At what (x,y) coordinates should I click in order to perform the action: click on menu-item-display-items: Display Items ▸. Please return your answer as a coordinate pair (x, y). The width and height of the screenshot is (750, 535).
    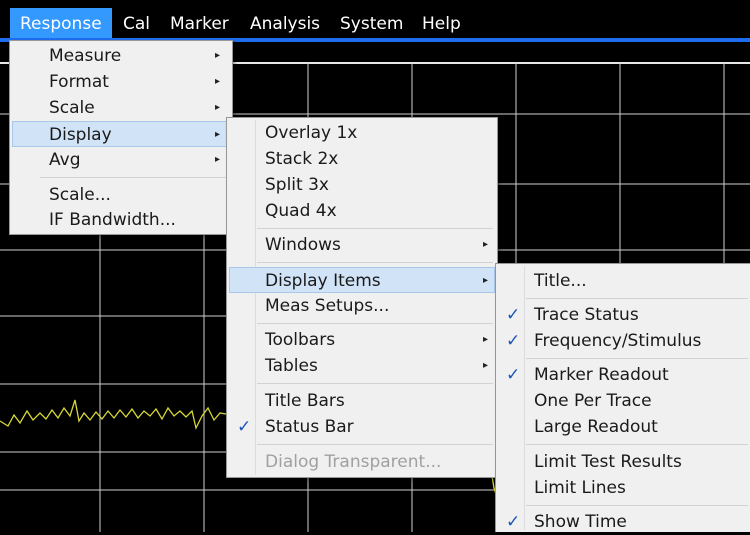
    Looking at the image, I should click on (362, 280).